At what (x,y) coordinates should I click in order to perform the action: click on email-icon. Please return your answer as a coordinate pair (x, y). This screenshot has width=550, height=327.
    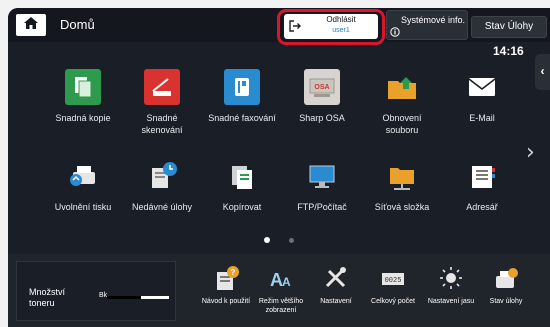
    Looking at the image, I should click on (482, 87).